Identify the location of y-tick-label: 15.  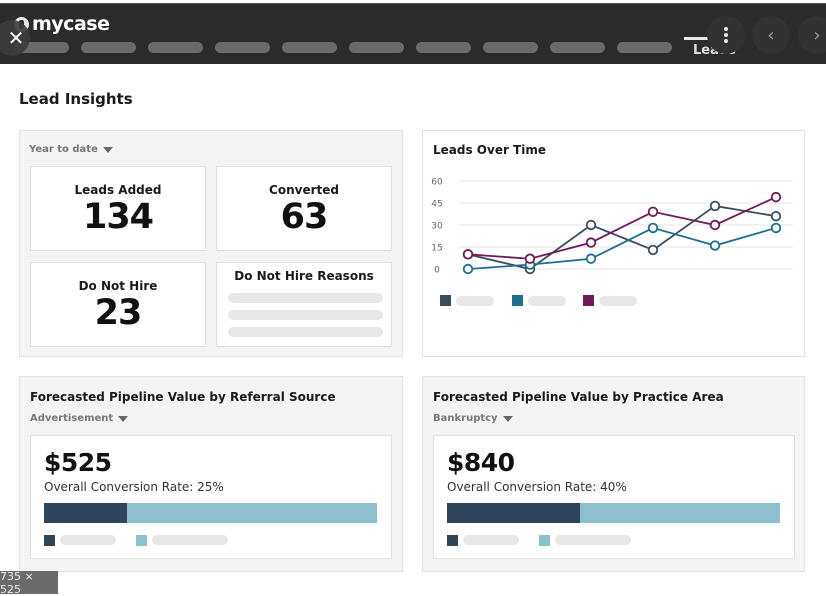
(436, 249).